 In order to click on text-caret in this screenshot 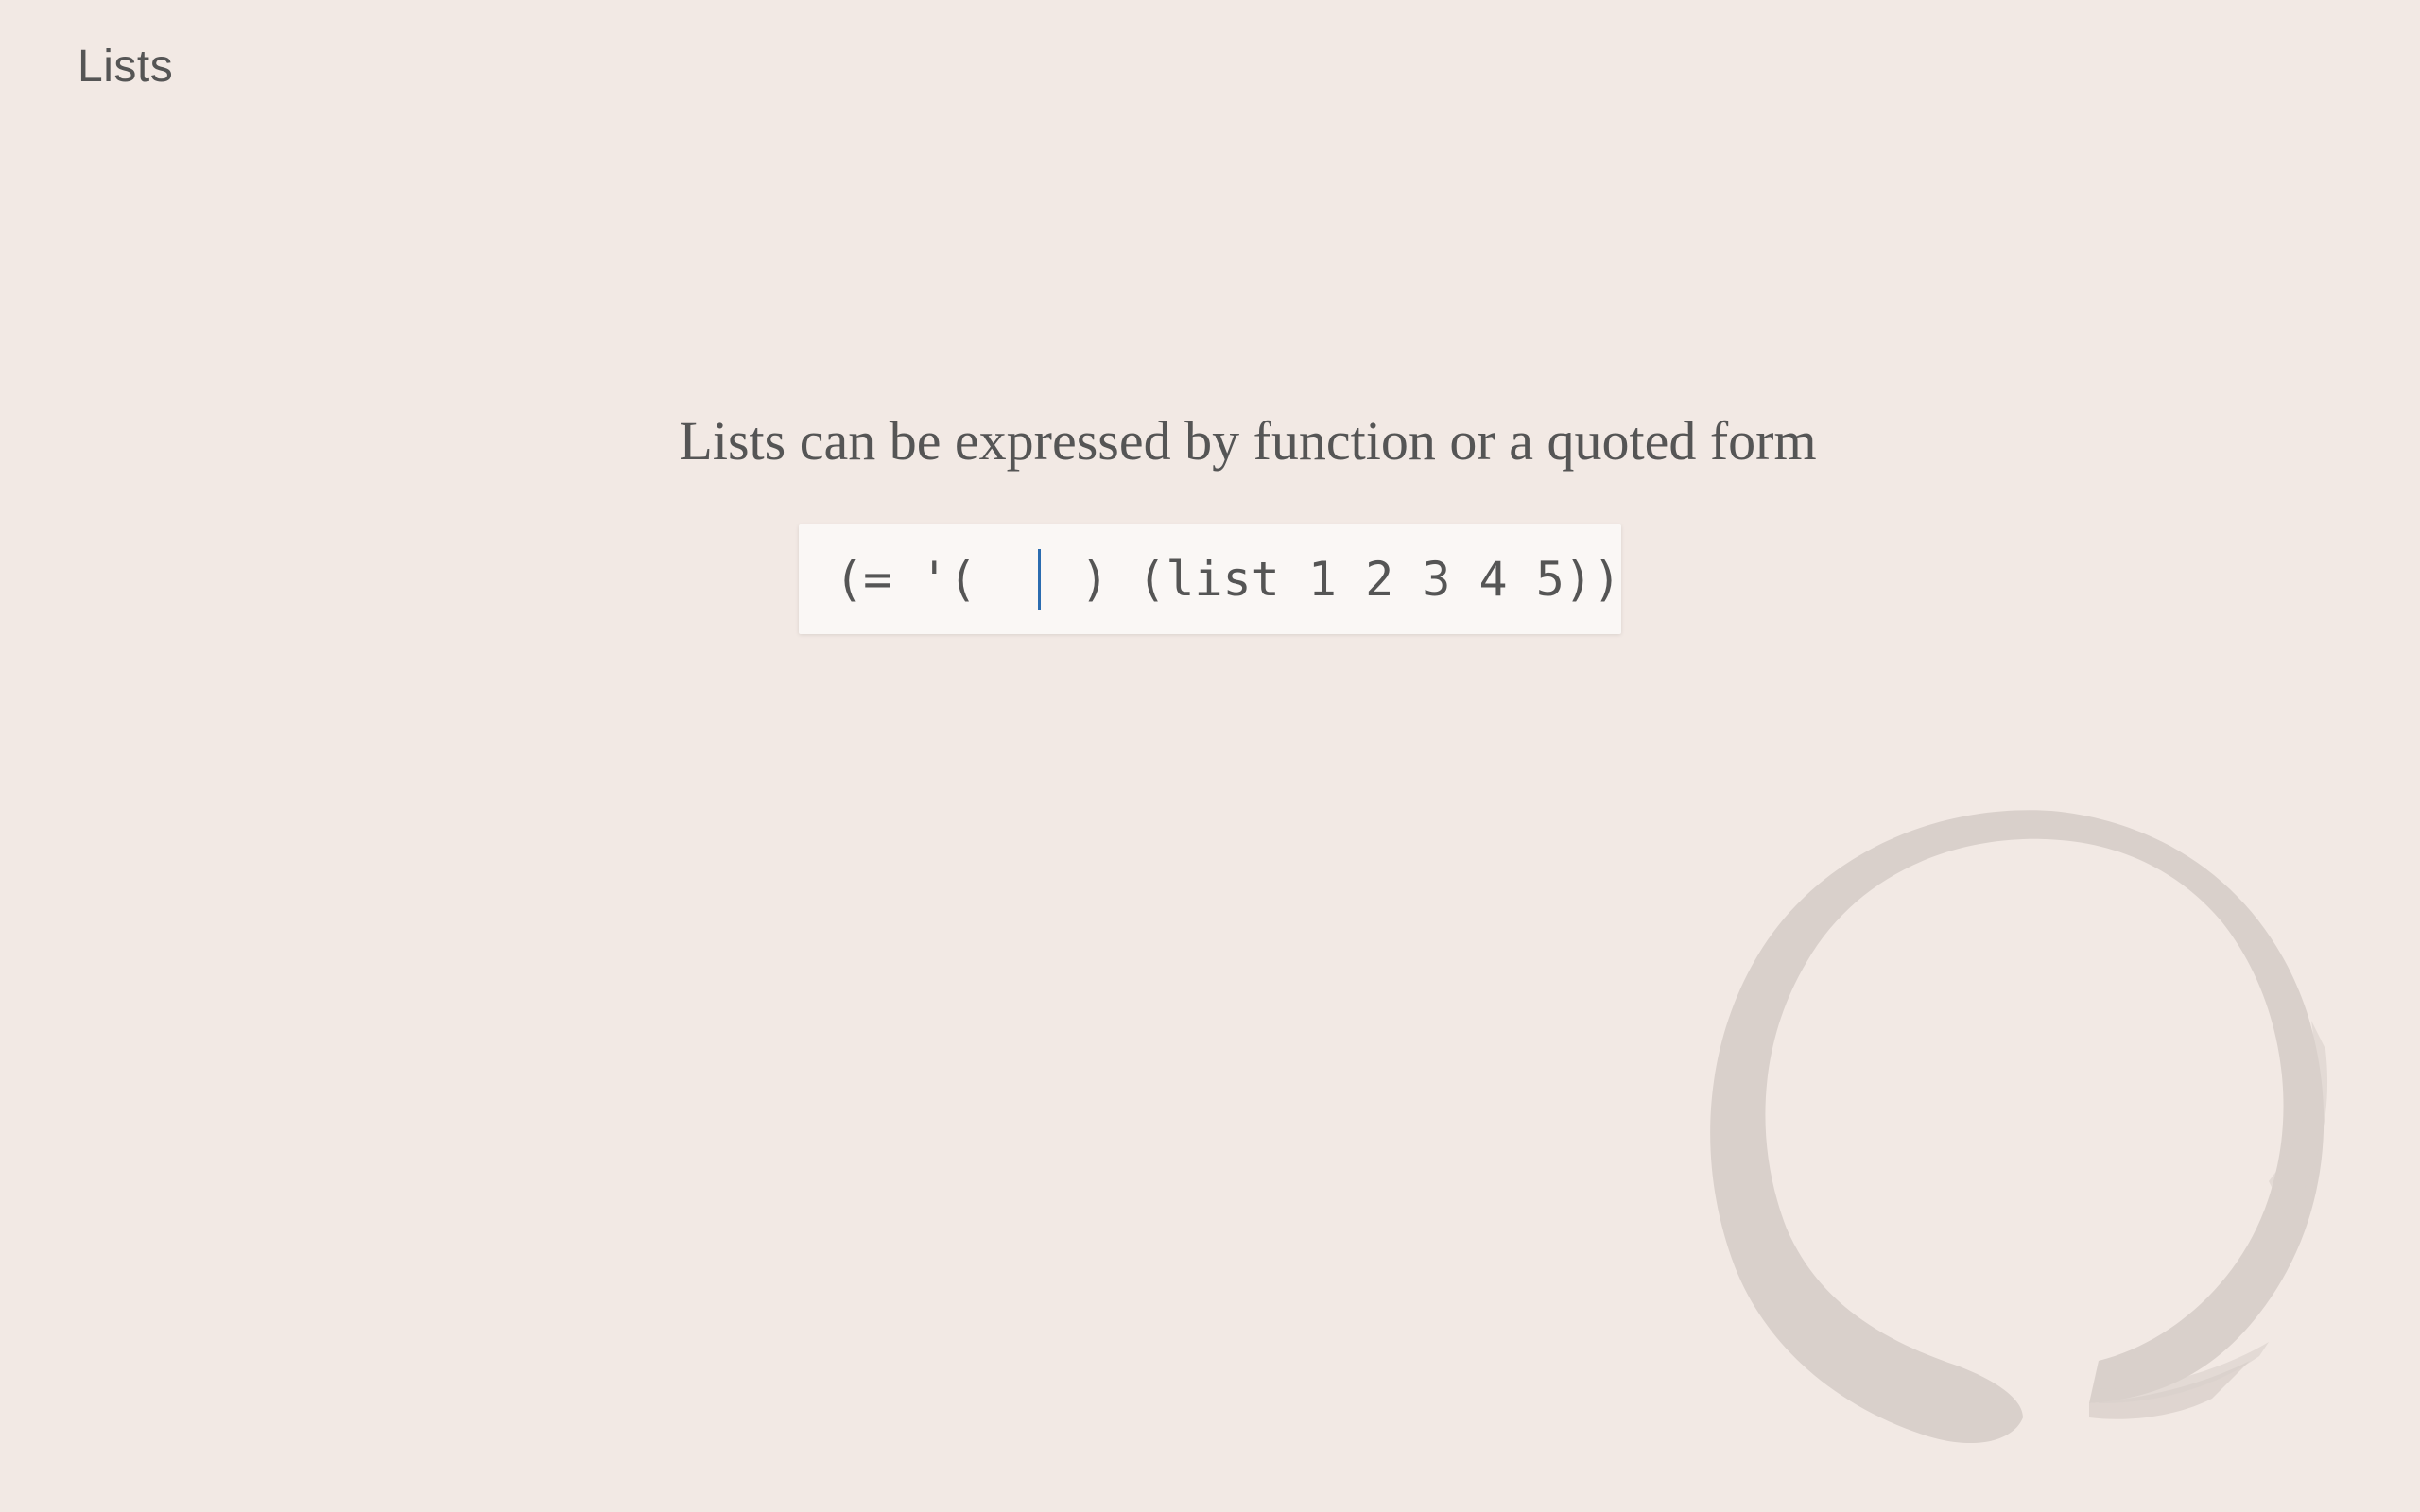, I will do `click(1039, 579)`.